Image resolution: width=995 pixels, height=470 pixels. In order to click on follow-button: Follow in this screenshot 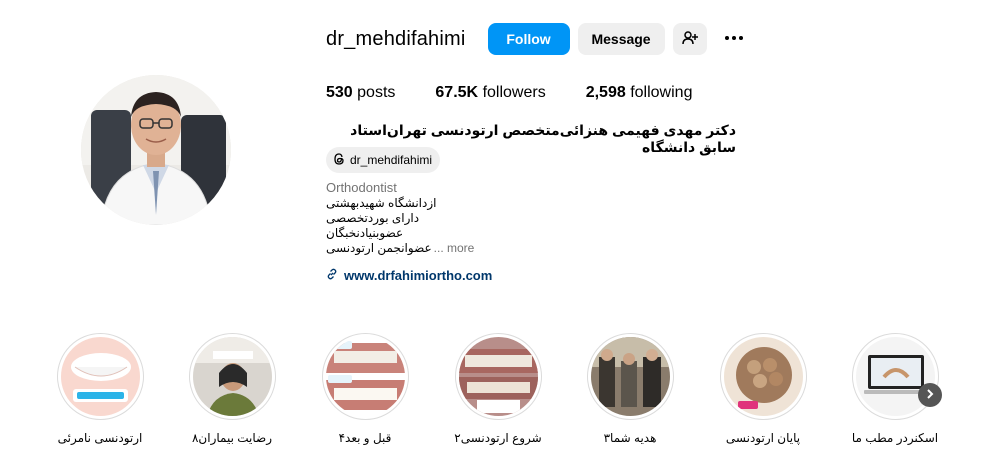, I will do `click(528, 39)`.